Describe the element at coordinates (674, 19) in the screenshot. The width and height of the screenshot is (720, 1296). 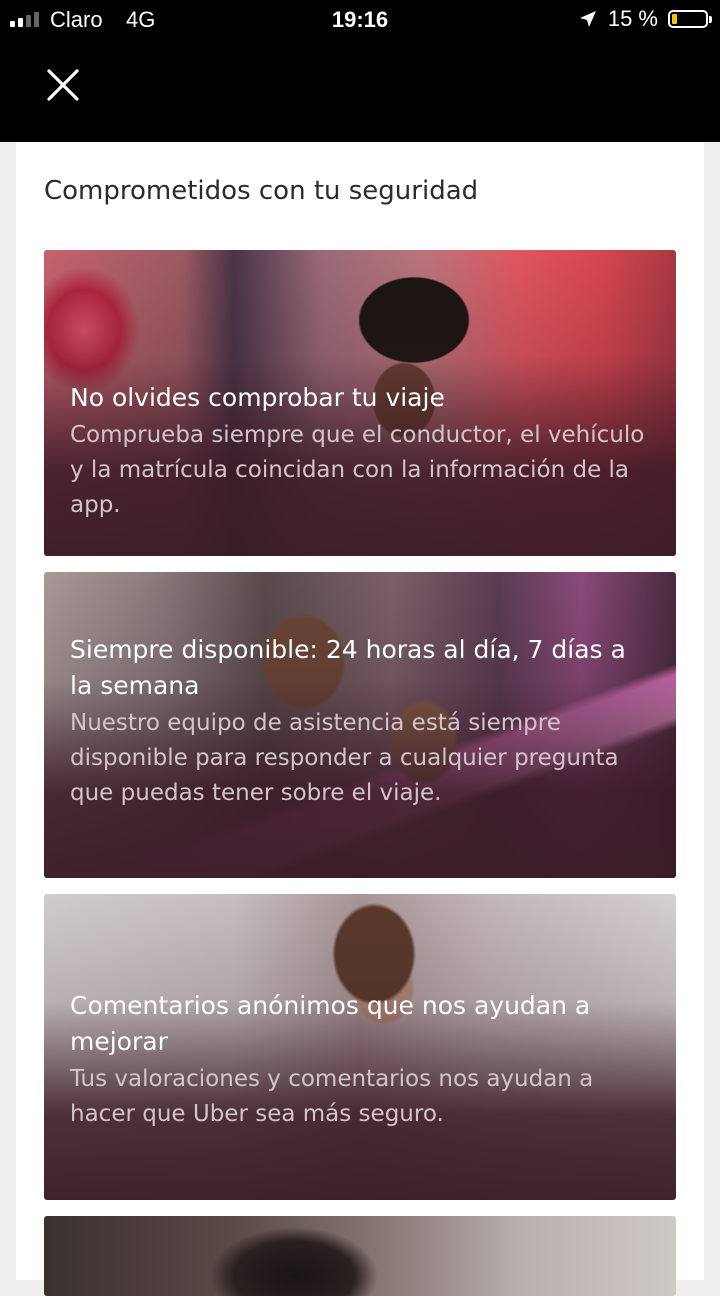
I see `battery-level` at that location.